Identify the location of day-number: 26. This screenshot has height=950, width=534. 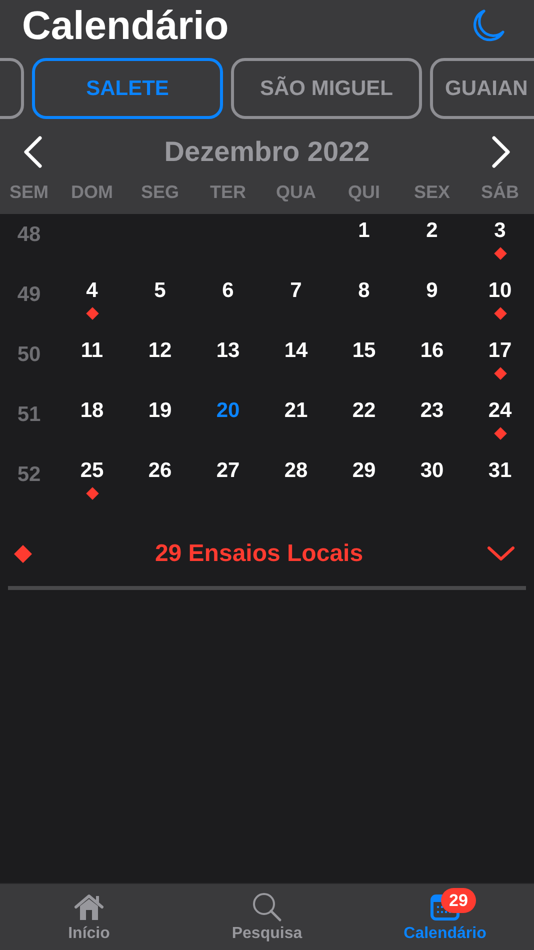
(160, 471).